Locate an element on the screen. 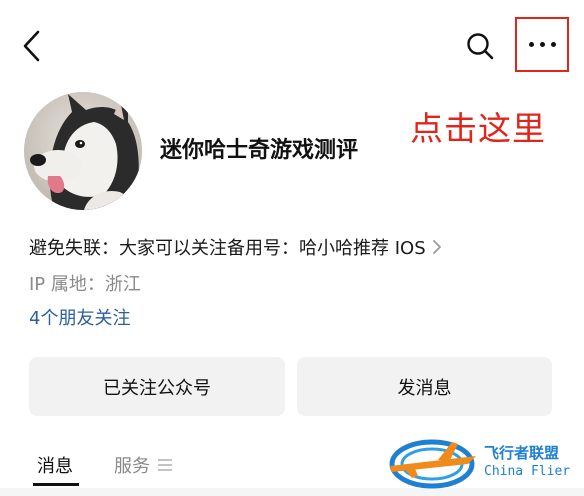  search-button is located at coordinates (480, 46).